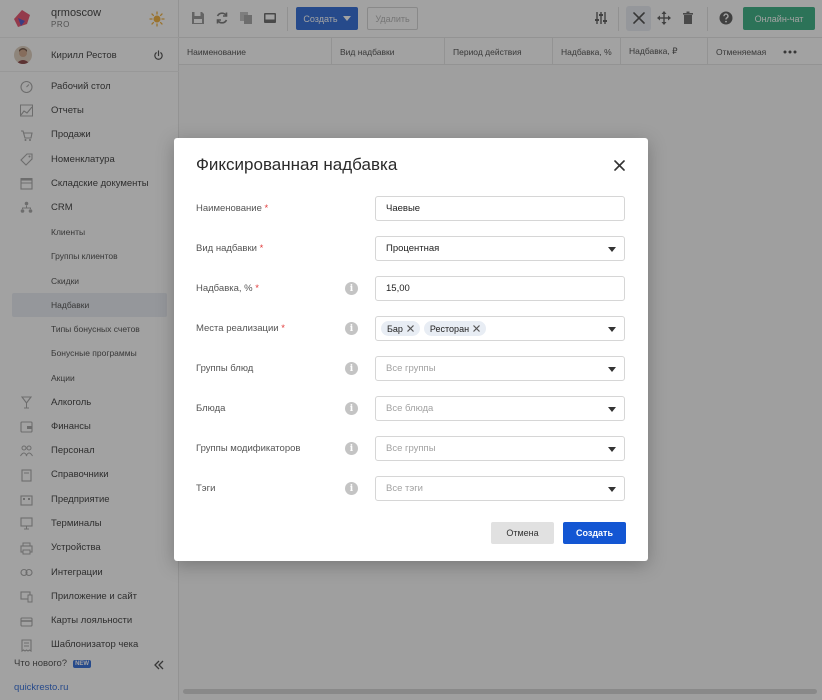 The image size is (822, 700). I want to click on dish-groups-placeholder: Все группы, so click(411, 368).